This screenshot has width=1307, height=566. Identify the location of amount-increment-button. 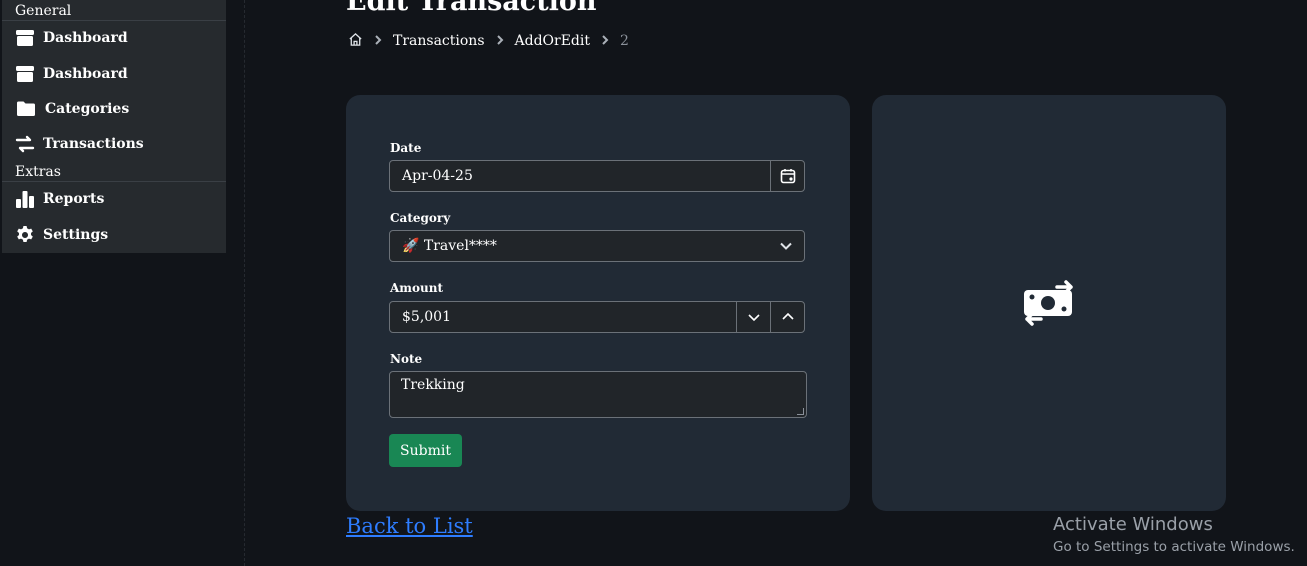
(787, 317).